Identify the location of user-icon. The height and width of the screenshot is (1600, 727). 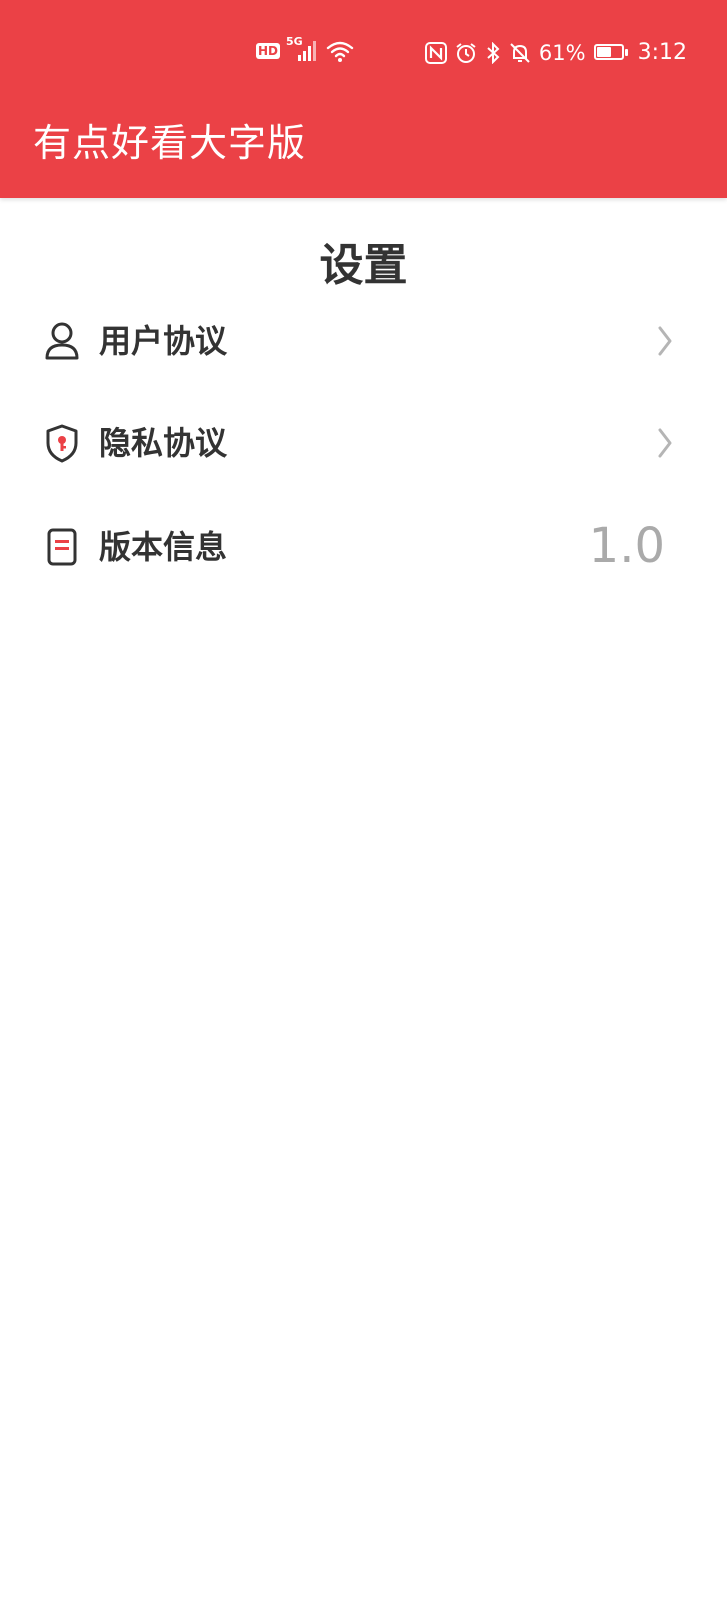
(62, 341).